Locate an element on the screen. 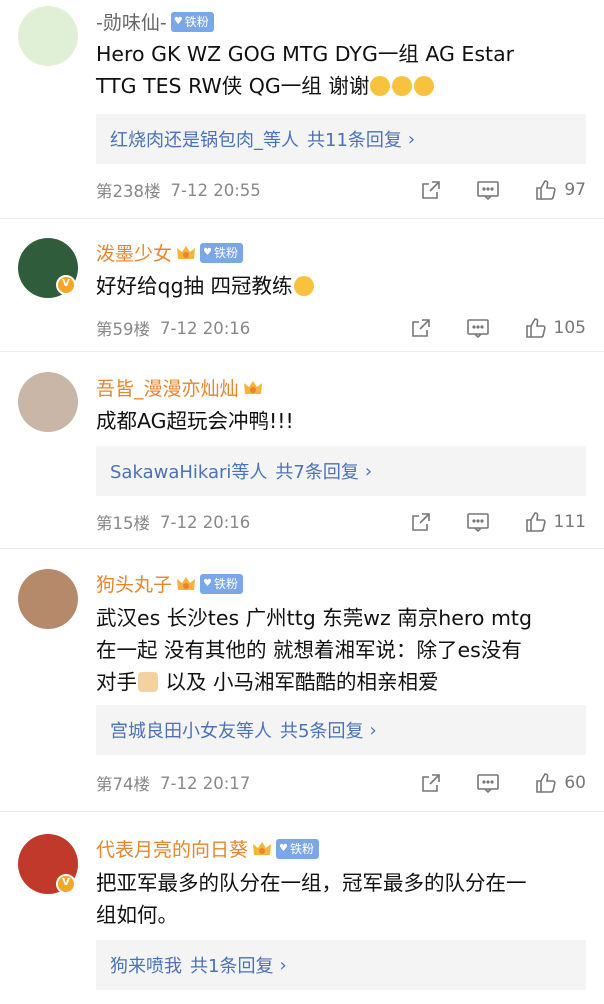  comment-meta: 第15楼 7-12 20:16 111 is located at coordinates (341, 522).